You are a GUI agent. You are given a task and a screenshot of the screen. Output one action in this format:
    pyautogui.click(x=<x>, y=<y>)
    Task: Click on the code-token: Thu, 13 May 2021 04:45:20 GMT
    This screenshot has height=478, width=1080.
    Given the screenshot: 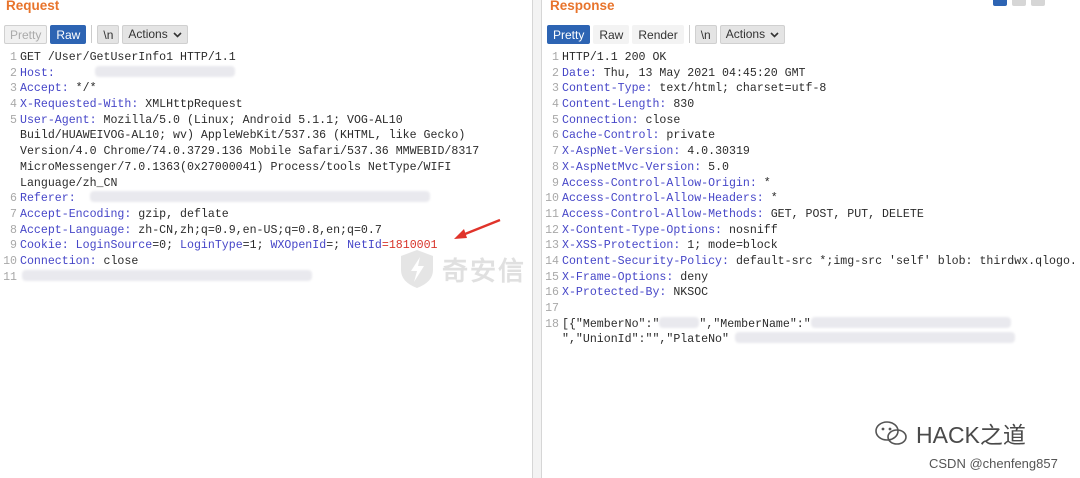 What is the action you would take?
    pyautogui.click(x=701, y=73)
    